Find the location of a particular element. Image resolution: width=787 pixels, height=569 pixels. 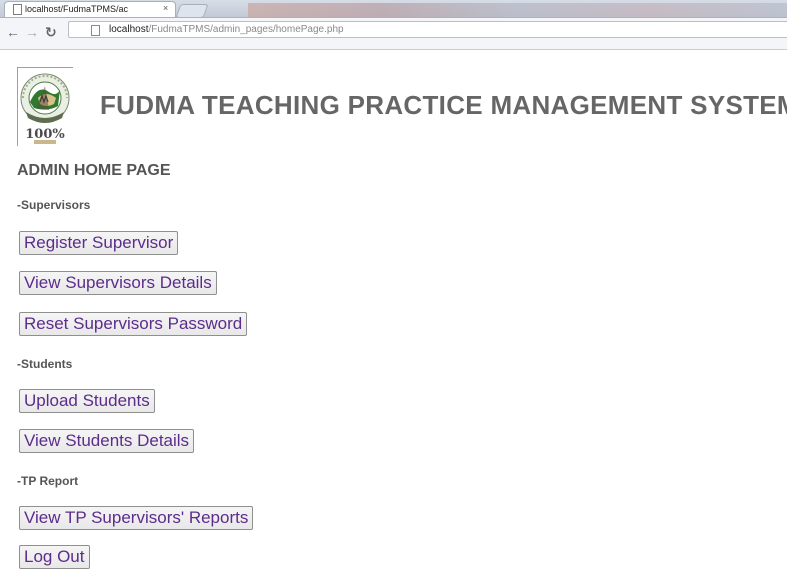

browser-tab-strip: localhost/FudmaTPMS/ac × is located at coordinates (393, 9).